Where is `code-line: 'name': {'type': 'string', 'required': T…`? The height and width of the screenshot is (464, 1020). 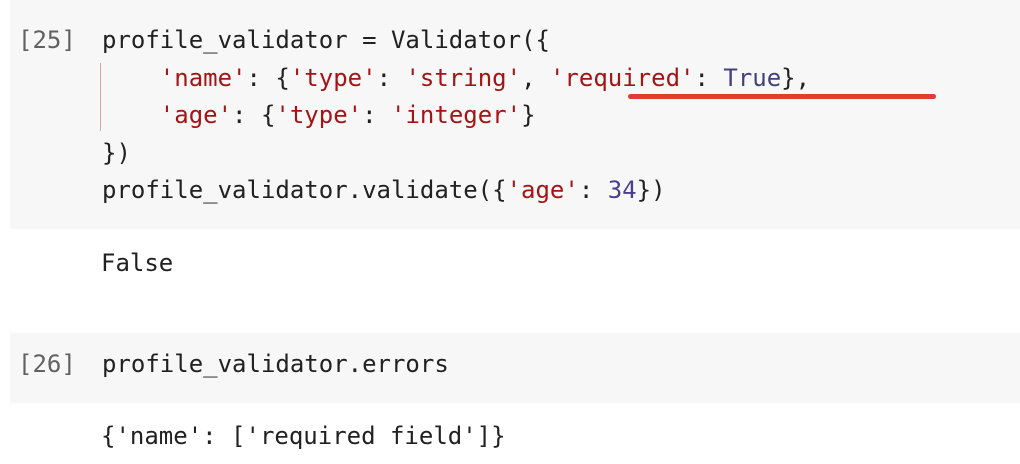 code-line: 'name': {'type': 'string', 'required': T… is located at coordinates (456, 78).